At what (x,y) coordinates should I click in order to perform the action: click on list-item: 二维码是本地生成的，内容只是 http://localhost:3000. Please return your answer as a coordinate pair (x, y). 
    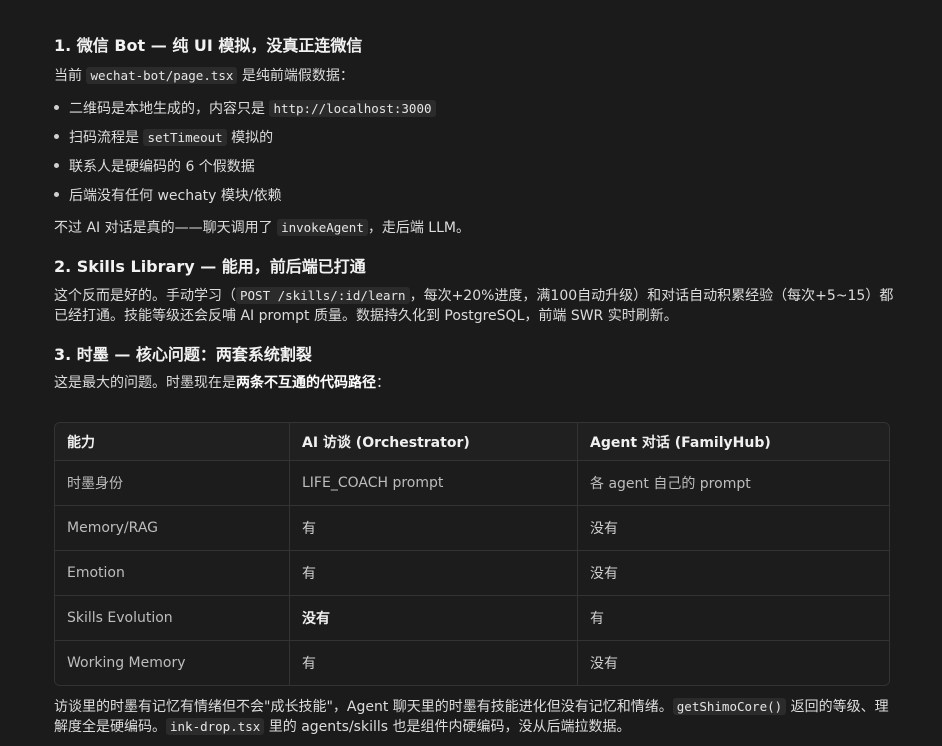
    Looking at the image, I should click on (245, 109).